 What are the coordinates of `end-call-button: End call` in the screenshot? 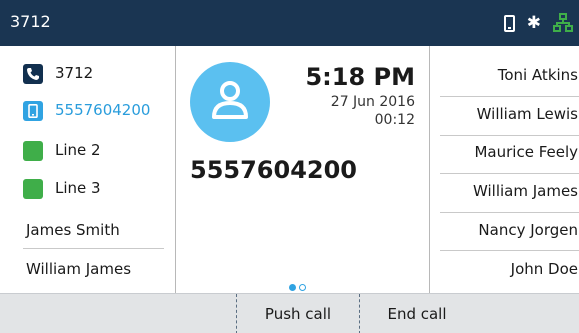 It's located at (417, 313).